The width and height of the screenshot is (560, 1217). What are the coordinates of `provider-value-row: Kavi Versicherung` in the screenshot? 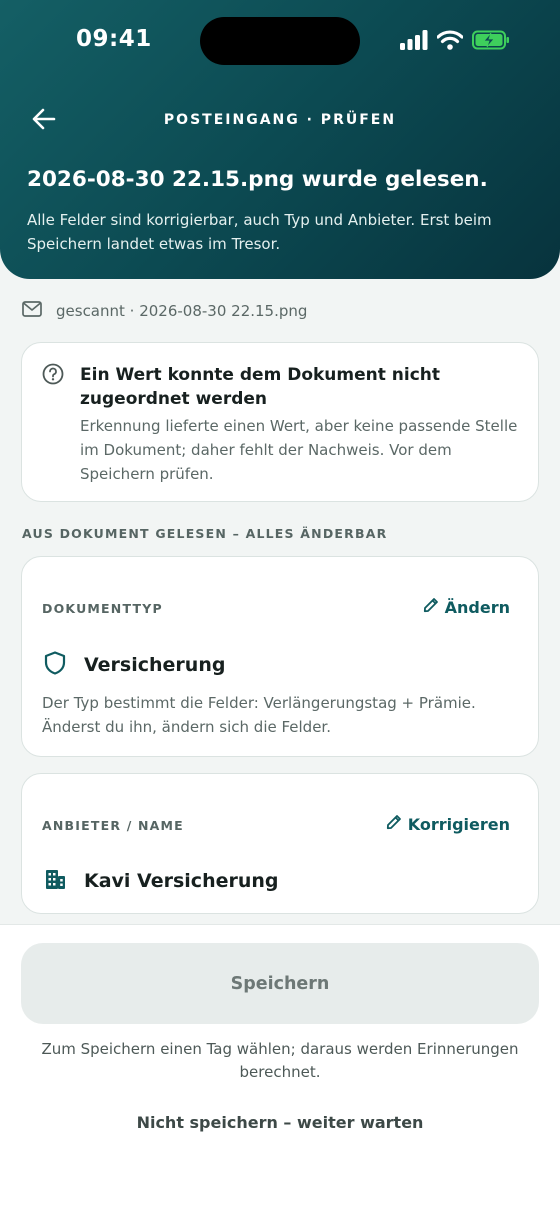 It's located at (161, 881).